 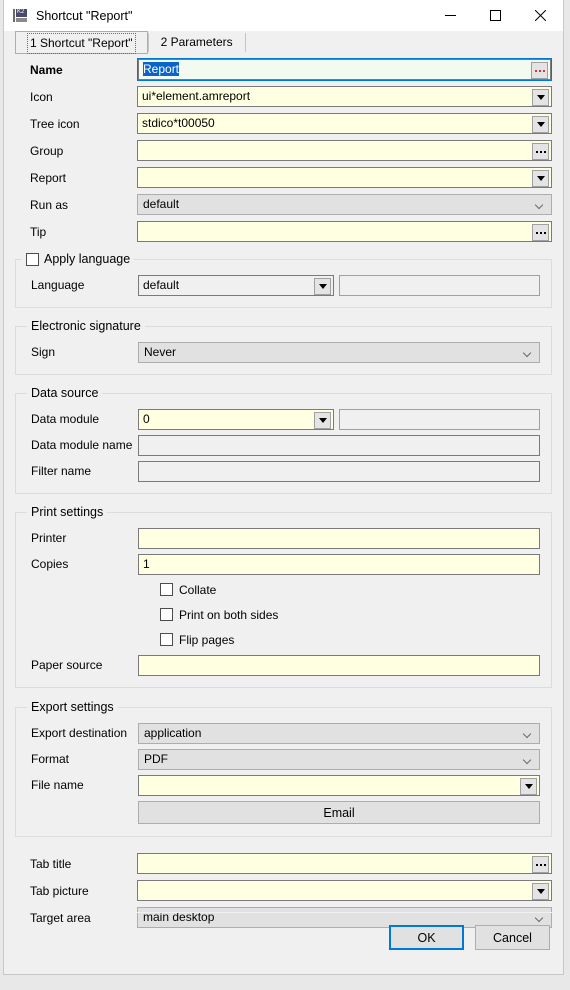 I want to click on both-sides-label: Print on both sides, so click(x=229, y=614).